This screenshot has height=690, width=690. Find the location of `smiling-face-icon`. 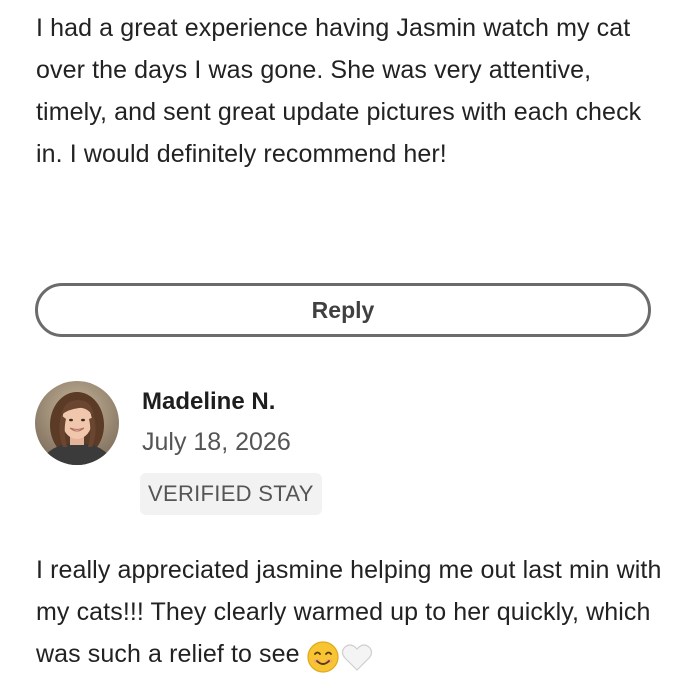

smiling-face-icon is located at coordinates (323, 657).